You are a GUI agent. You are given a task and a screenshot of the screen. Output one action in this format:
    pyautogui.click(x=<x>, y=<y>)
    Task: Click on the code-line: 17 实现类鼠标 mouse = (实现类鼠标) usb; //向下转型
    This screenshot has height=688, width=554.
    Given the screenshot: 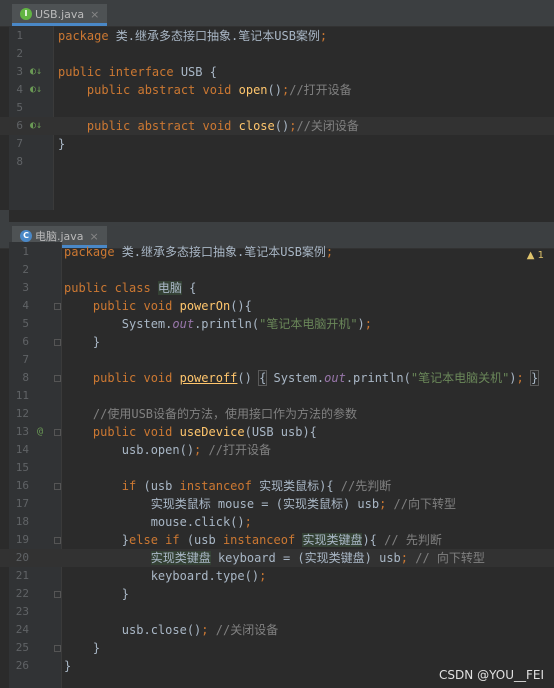 What is the action you would take?
    pyautogui.click(x=277, y=504)
    